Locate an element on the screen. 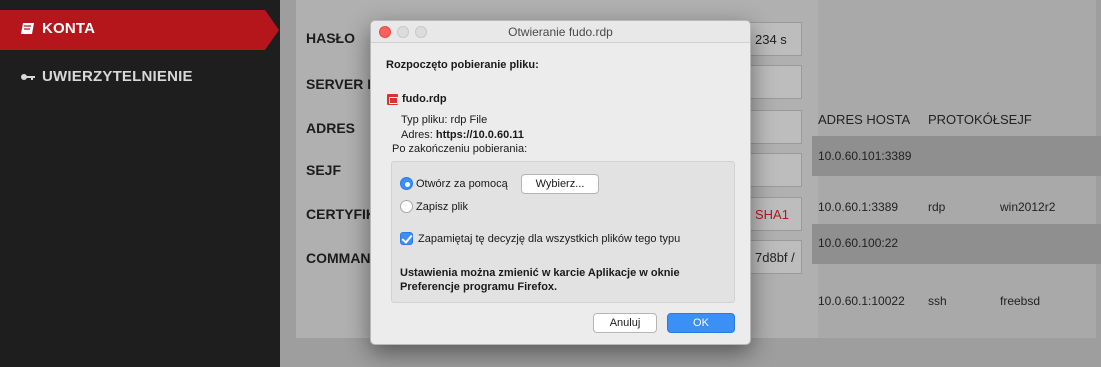 This screenshot has height=367, width=1101. sejf-field is located at coordinates (774, 170).